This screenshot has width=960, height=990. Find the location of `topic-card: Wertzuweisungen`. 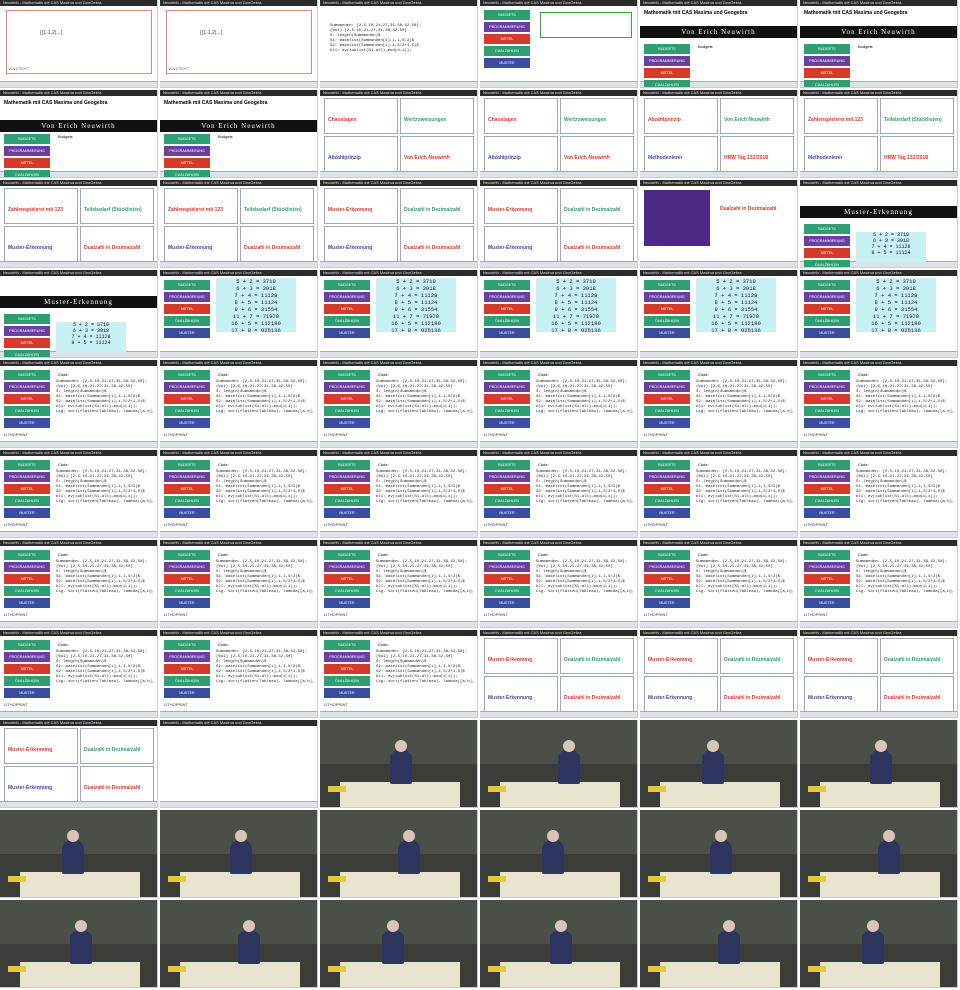

topic-card: Wertzuweisungen is located at coordinates (597, 116).